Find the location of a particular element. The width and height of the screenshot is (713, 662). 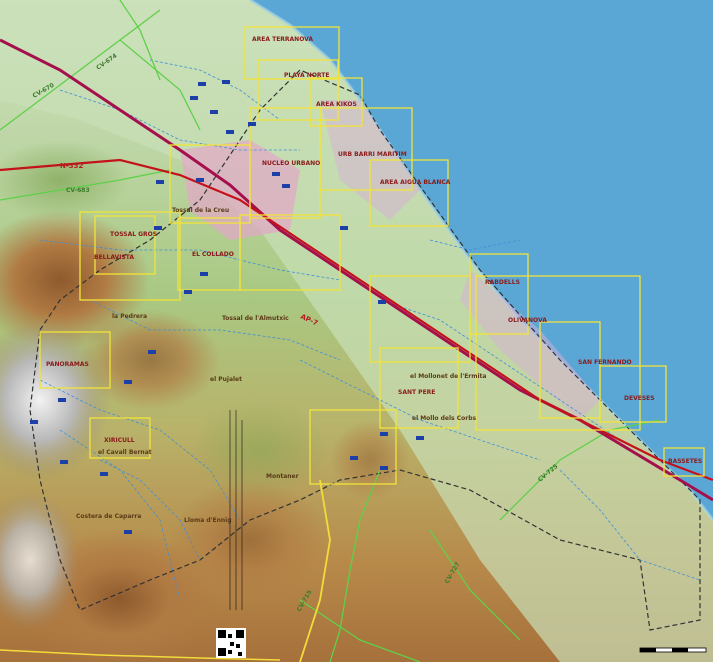

zone-label-area-aigua-blanca: AREA AIGUA BLANCA is located at coordinates (415, 182).